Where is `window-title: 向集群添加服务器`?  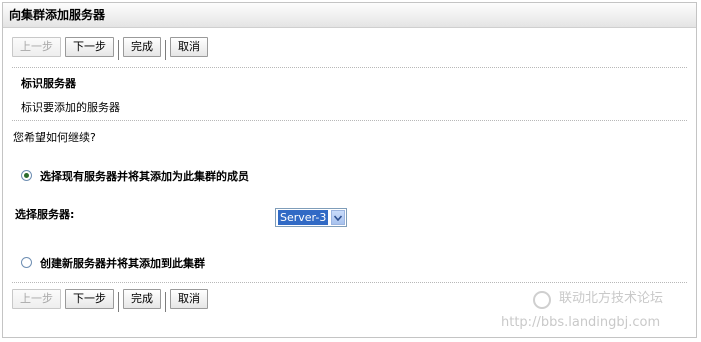
window-title: 向集群添加服务器 is located at coordinates (349, 15).